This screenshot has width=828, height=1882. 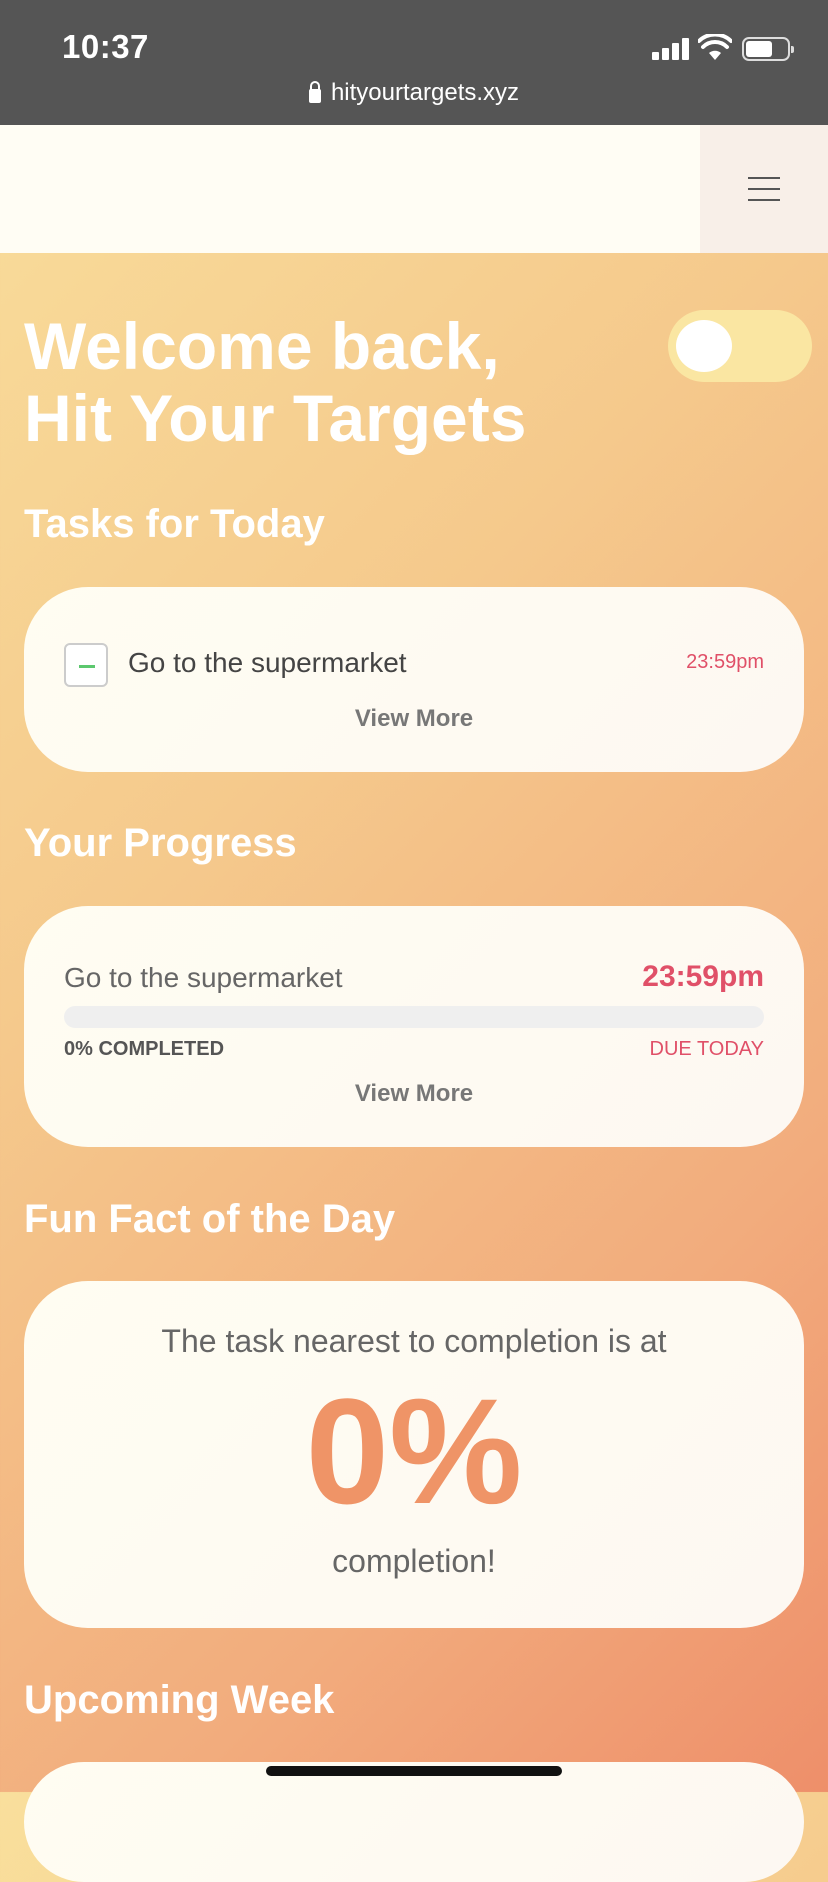 What do you see at coordinates (414, 1451) in the screenshot?
I see `fun-fact-value: 0%` at bounding box center [414, 1451].